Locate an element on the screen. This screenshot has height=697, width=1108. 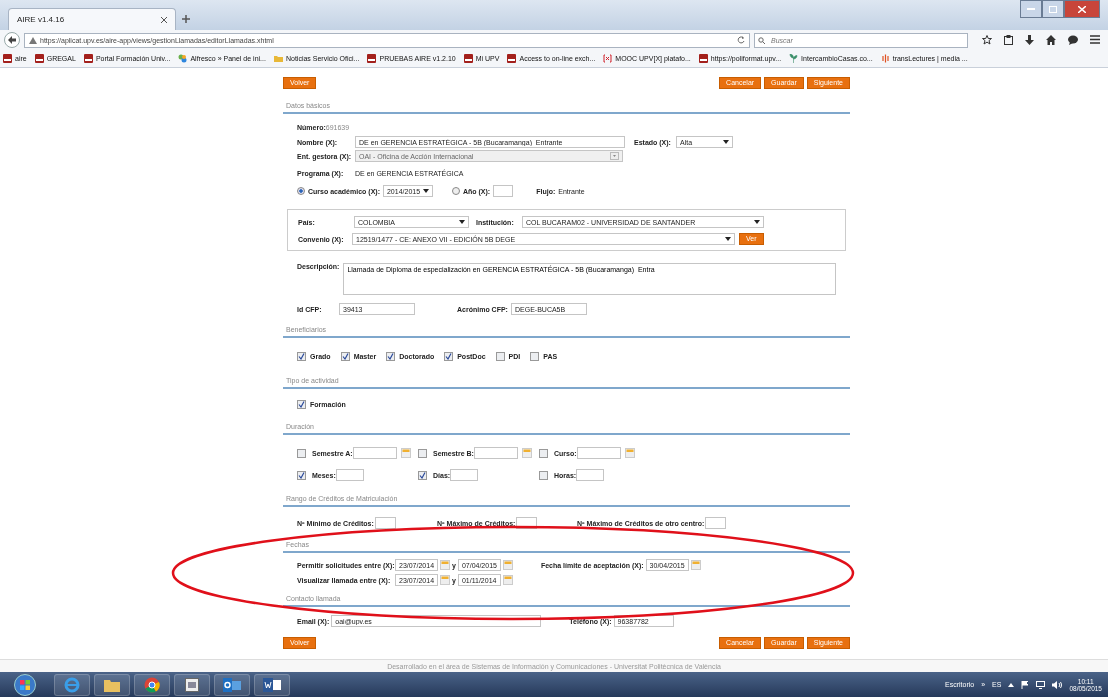
home-icon is located at coordinates (1051, 40).